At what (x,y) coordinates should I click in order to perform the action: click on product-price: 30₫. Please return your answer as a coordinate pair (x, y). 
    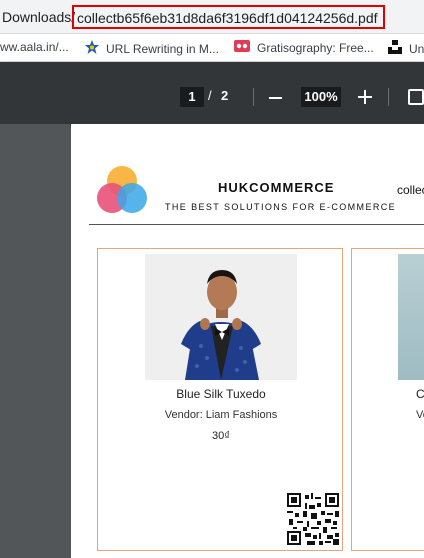
    Looking at the image, I should click on (221, 436).